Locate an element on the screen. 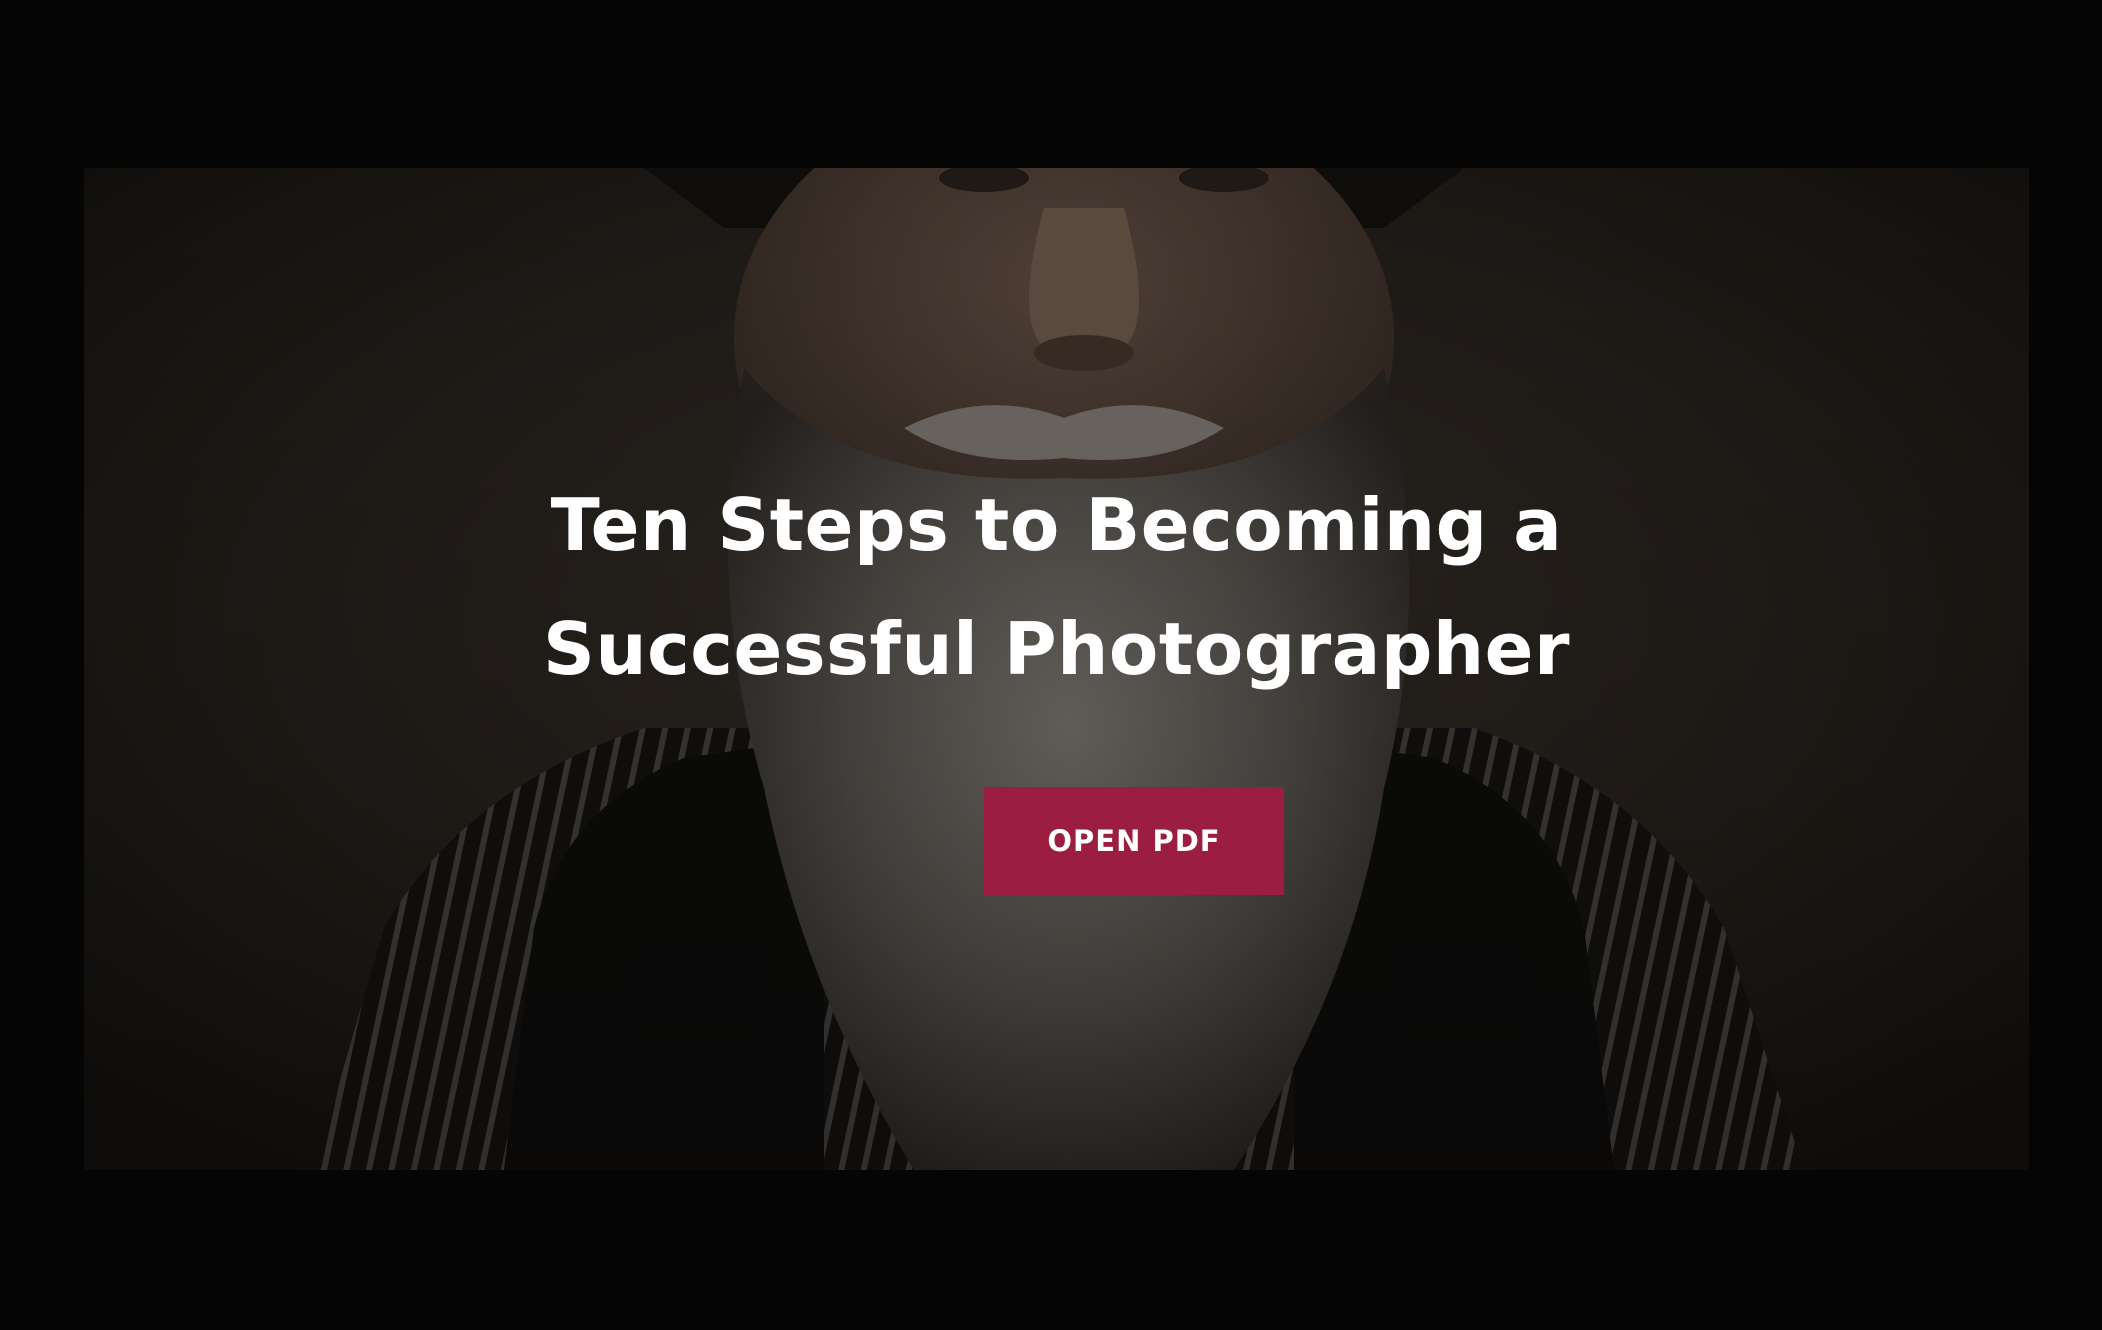 The width and height of the screenshot is (2102, 1330). hero-title-line-1: Ten Steps to Becoming a is located at coordinates (1056, 525).